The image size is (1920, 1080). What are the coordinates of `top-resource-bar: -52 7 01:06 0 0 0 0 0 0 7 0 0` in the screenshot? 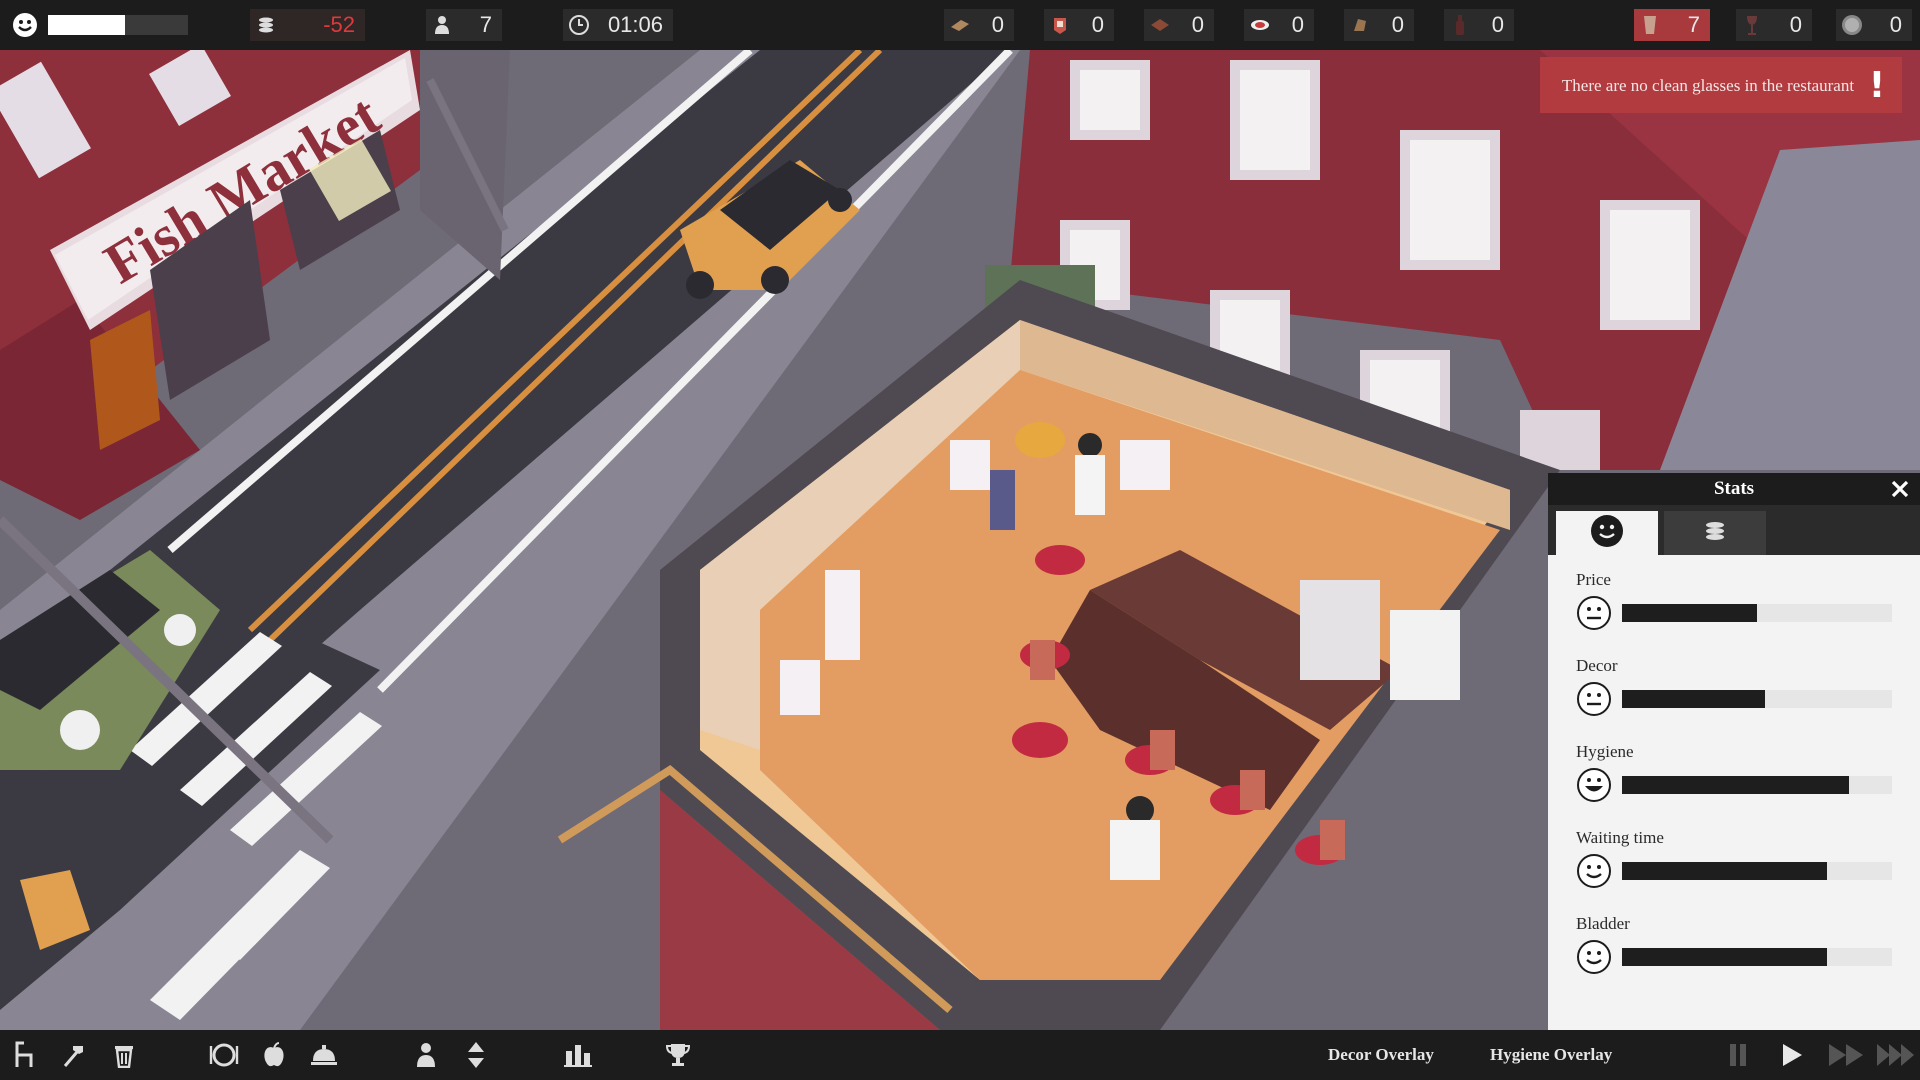 It's located at (960, 25).